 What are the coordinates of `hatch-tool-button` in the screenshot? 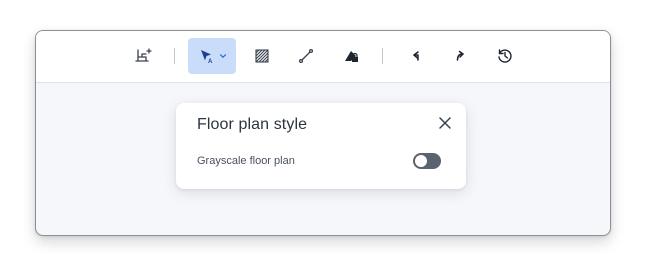 It's located at (262, 56).